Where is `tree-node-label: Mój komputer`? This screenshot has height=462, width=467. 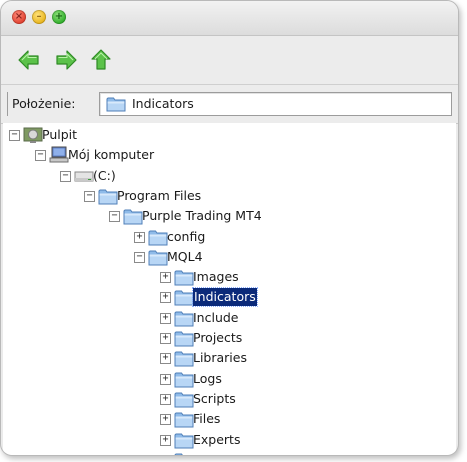
tree-node-label: Mój komputer is located at coordinates (111, 155).